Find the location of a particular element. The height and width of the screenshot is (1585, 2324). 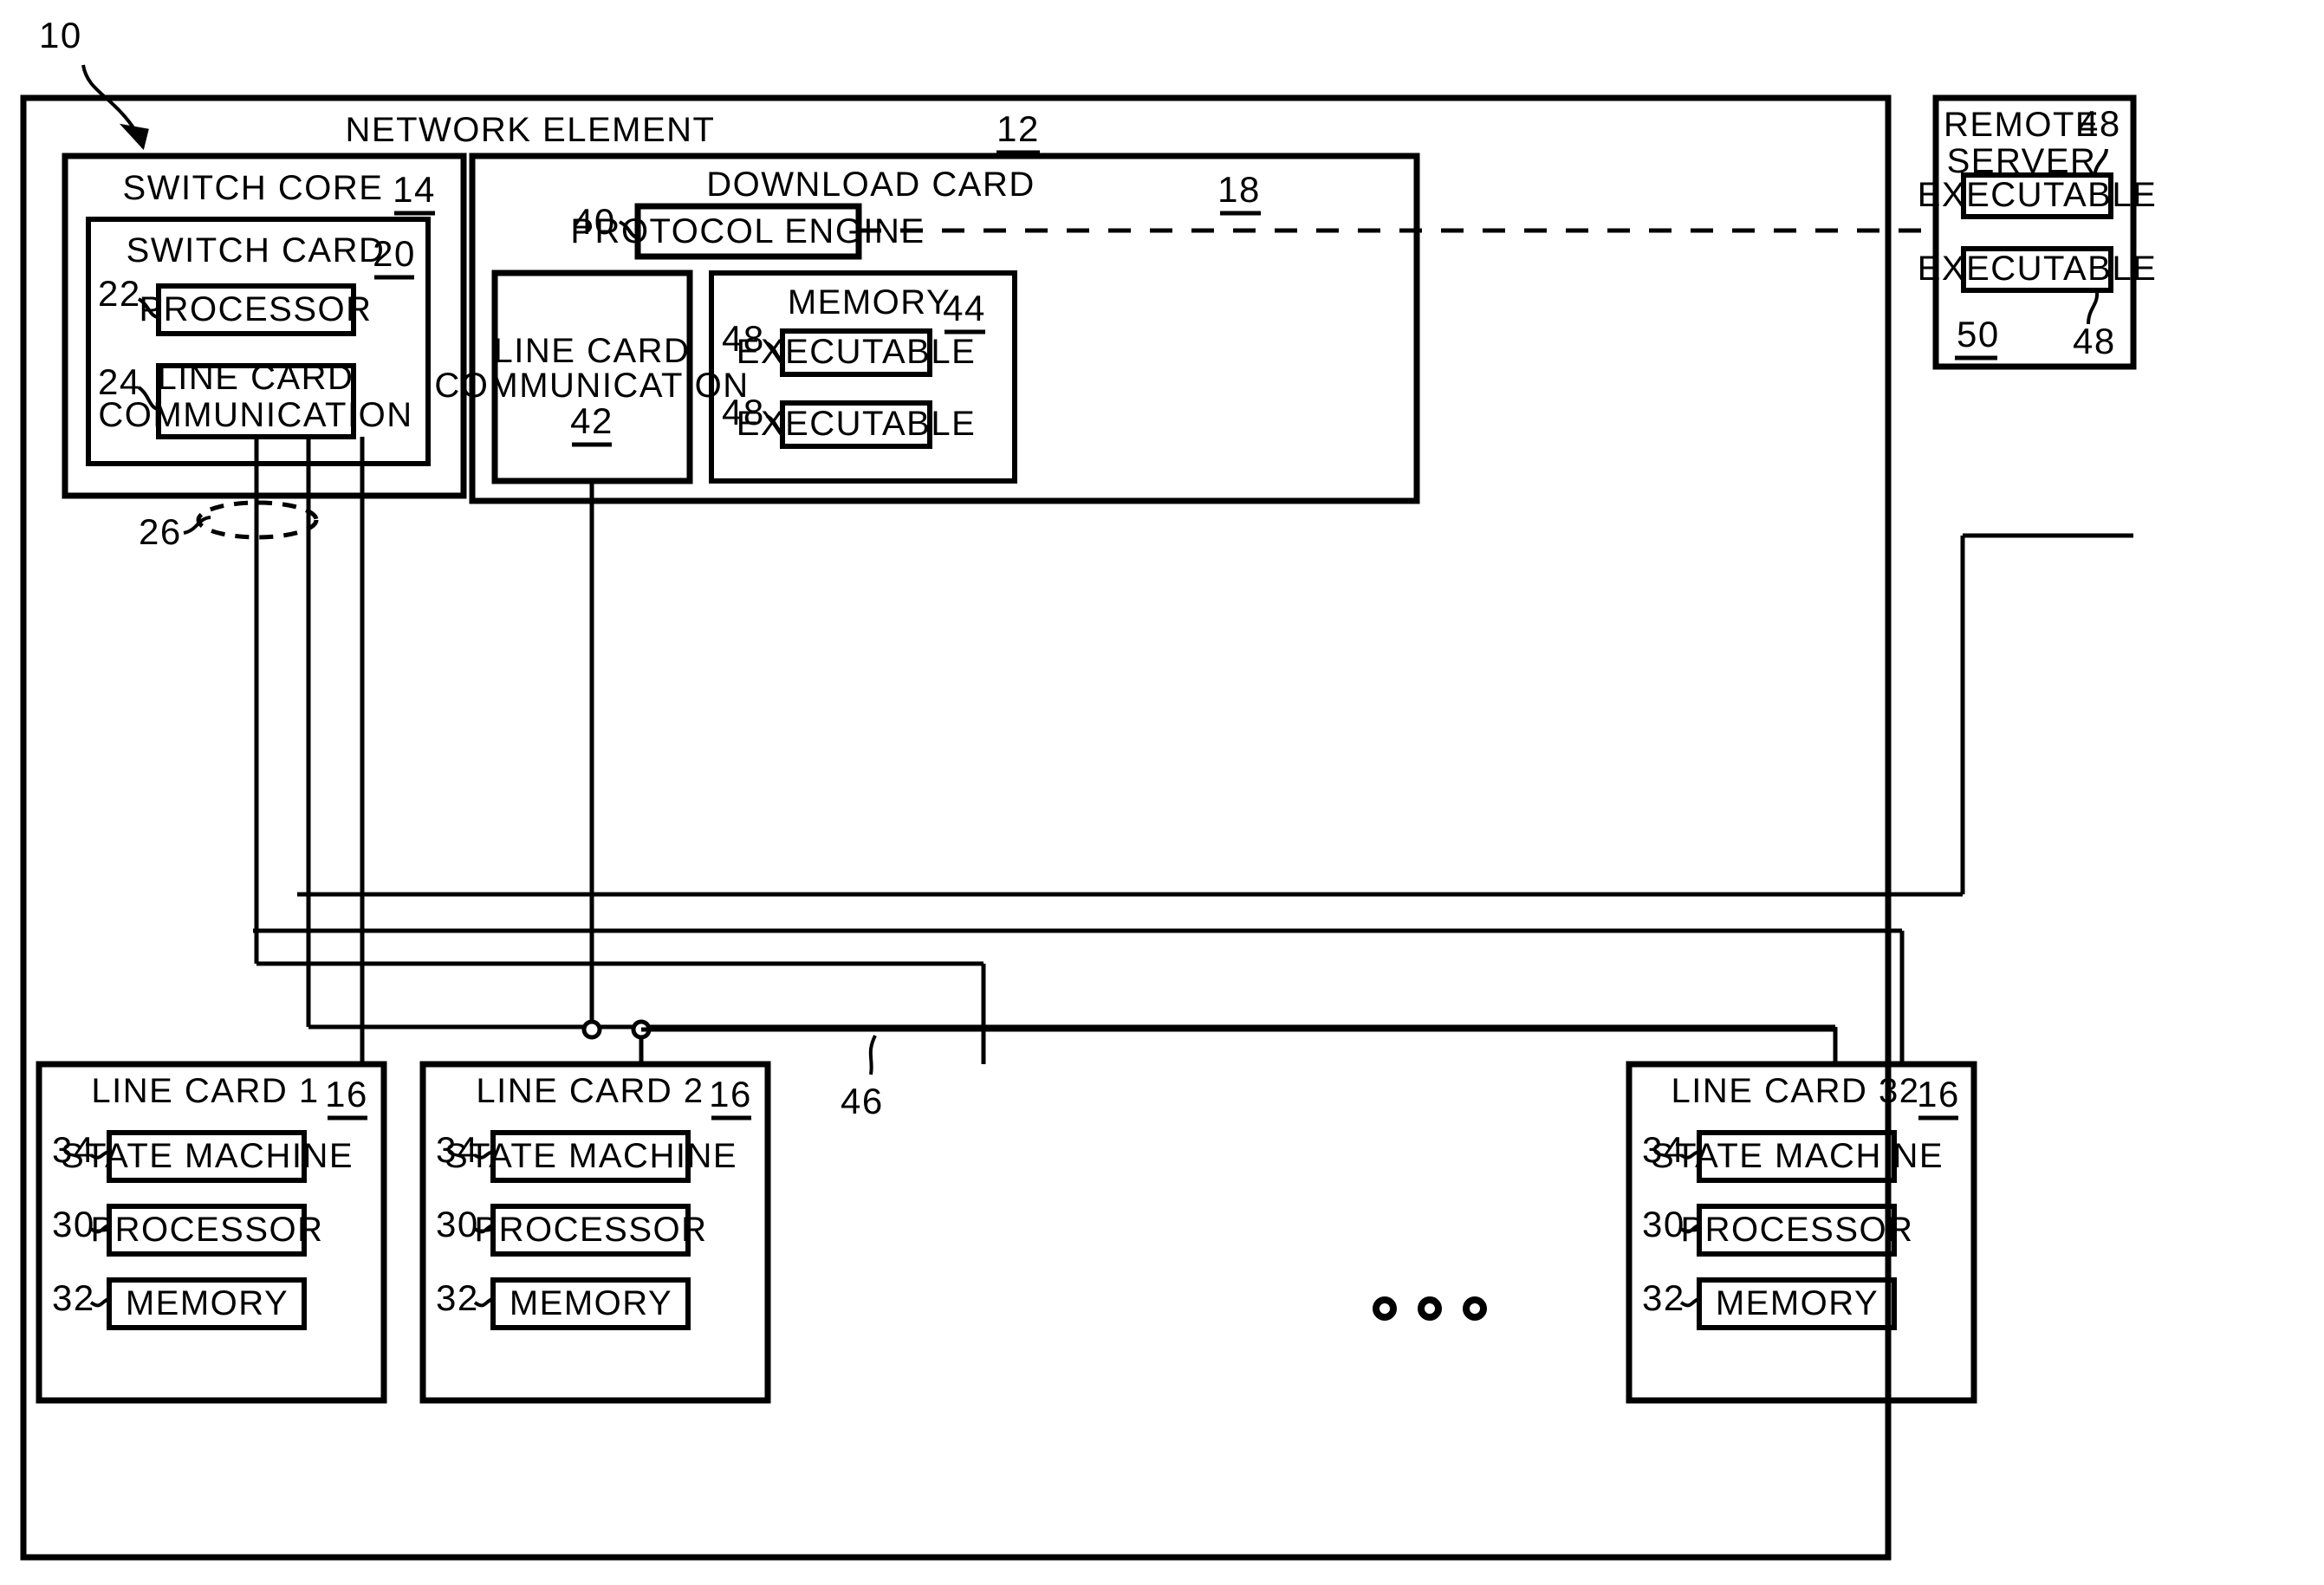

line-card-1-state-machine-label: STATE MACHINE is located at coordinates (207, 1156).